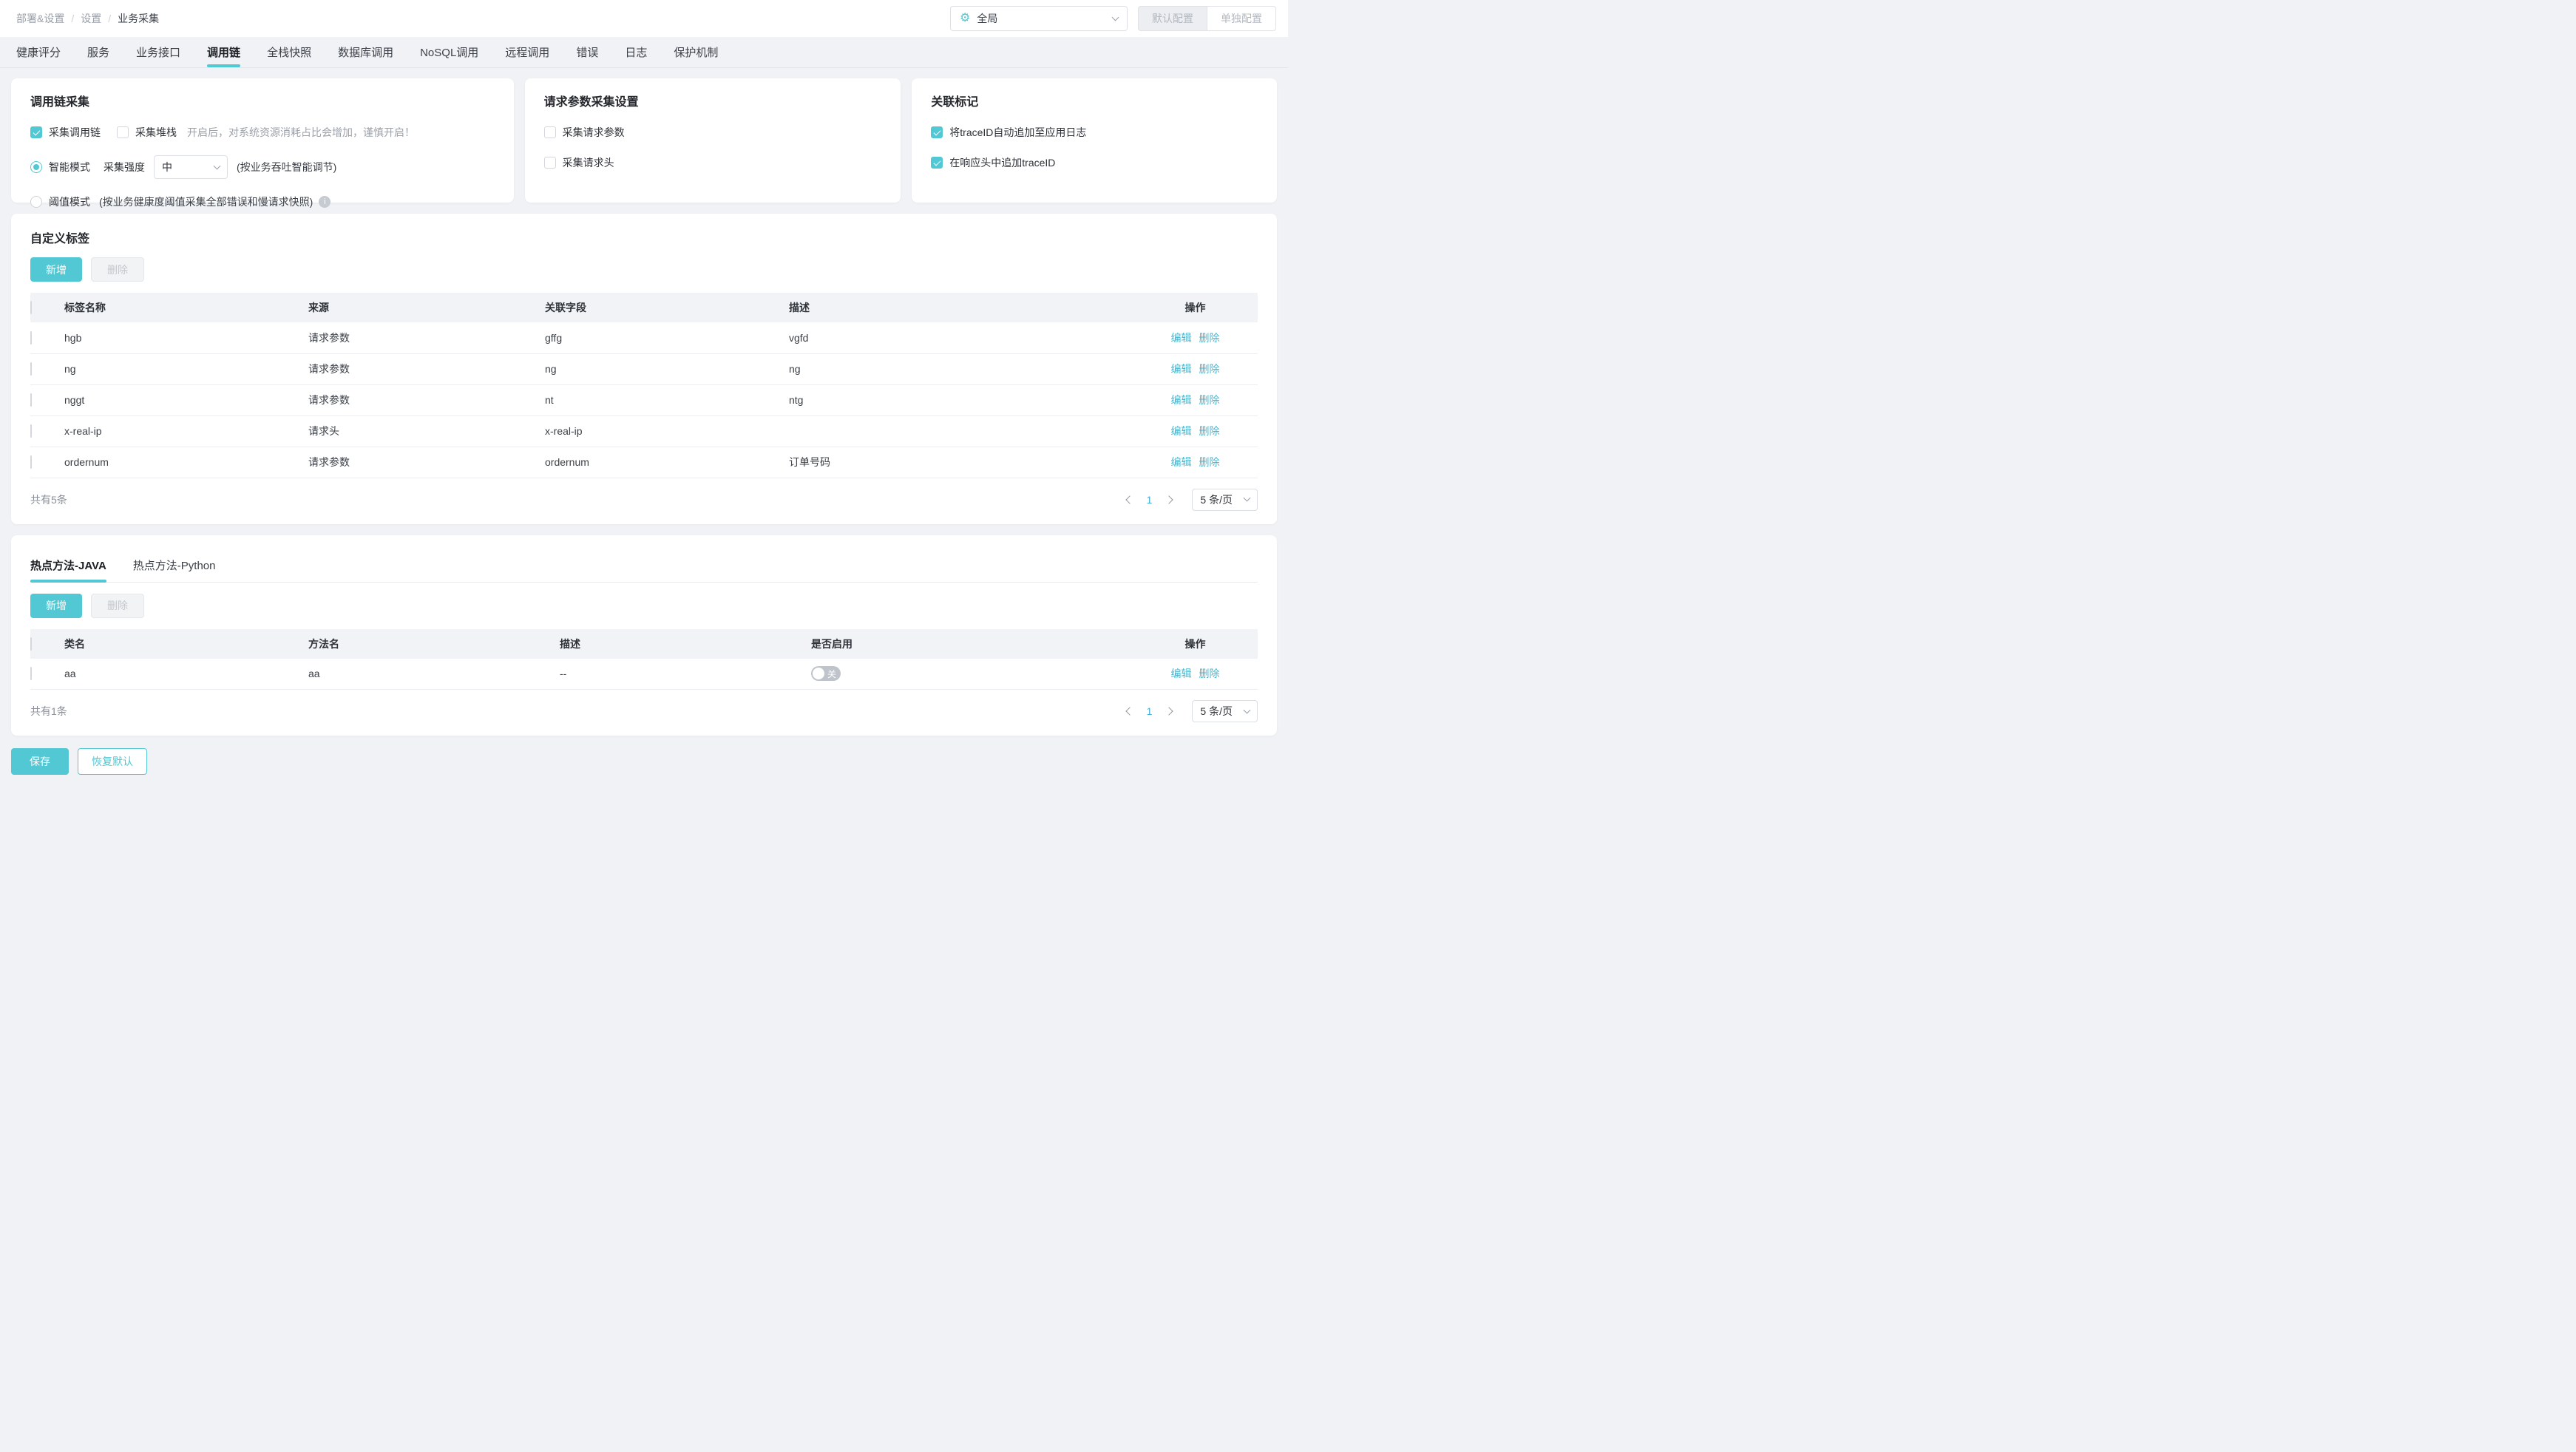 The image size is (2576, 1452). Describe the element at coordinates (117, 605) in the screenshot. I see `delete-method-button: 删除` at that location.